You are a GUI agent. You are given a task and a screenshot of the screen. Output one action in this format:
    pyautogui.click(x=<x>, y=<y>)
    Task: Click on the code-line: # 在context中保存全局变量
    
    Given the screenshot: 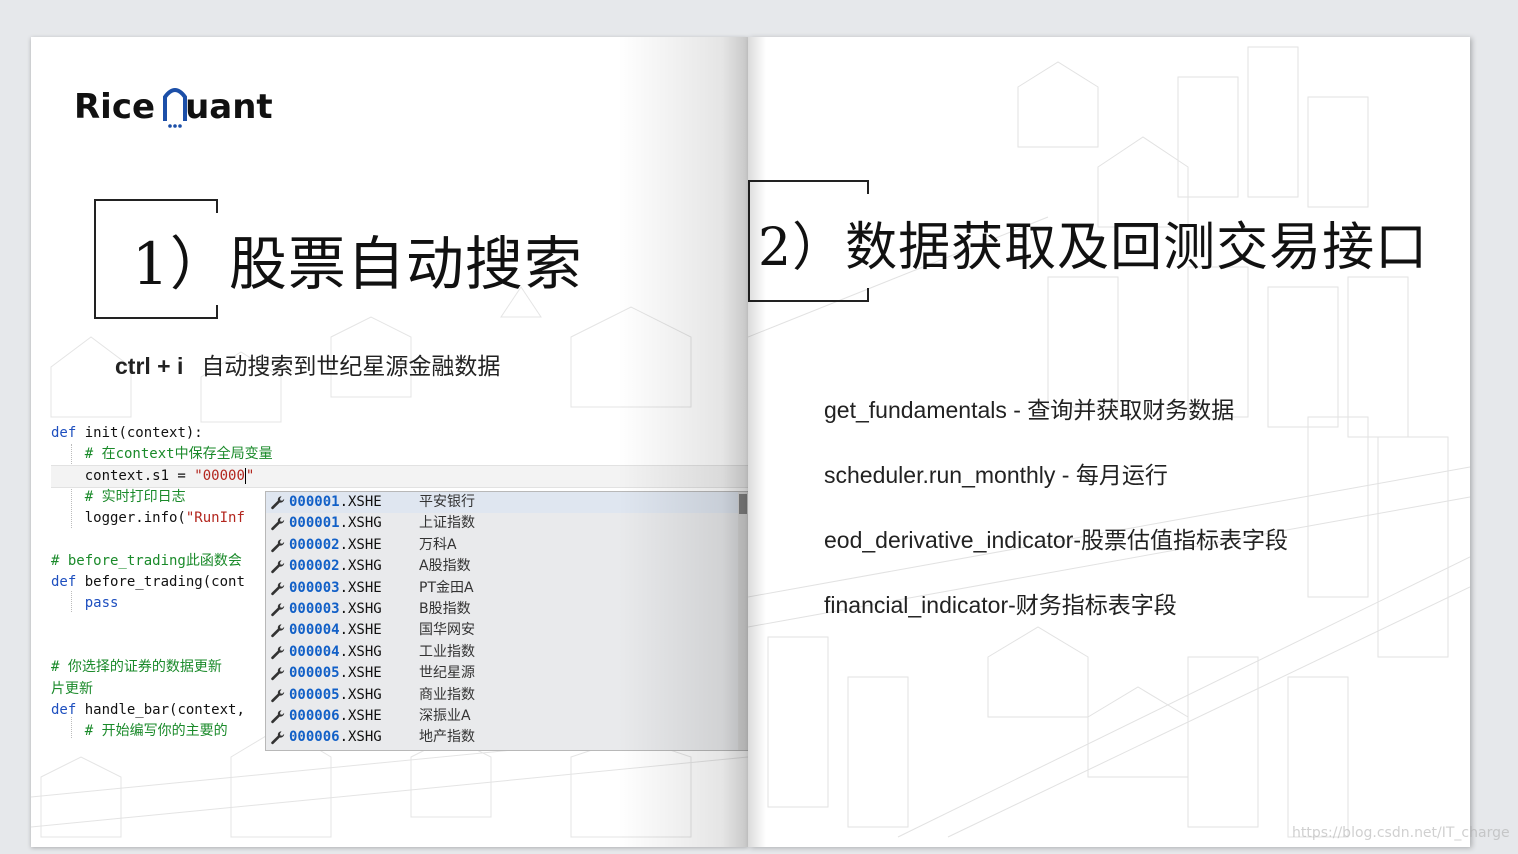 What is the action you would take?
    pyautogui.click(x=399, y=454)
    